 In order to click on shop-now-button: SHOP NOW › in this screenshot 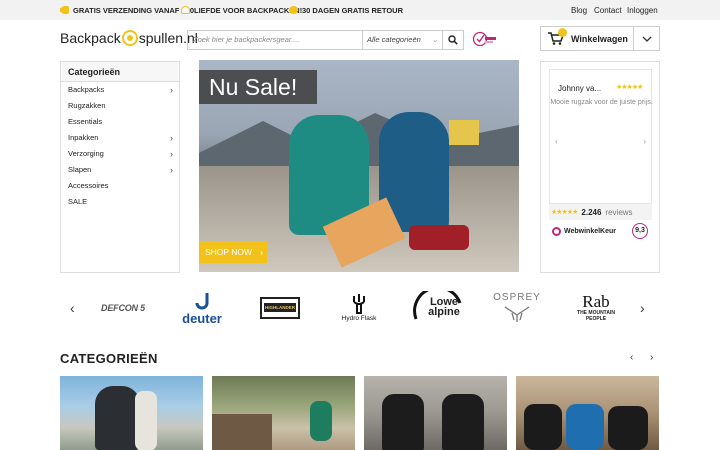, I will do `click(233, 252)`.